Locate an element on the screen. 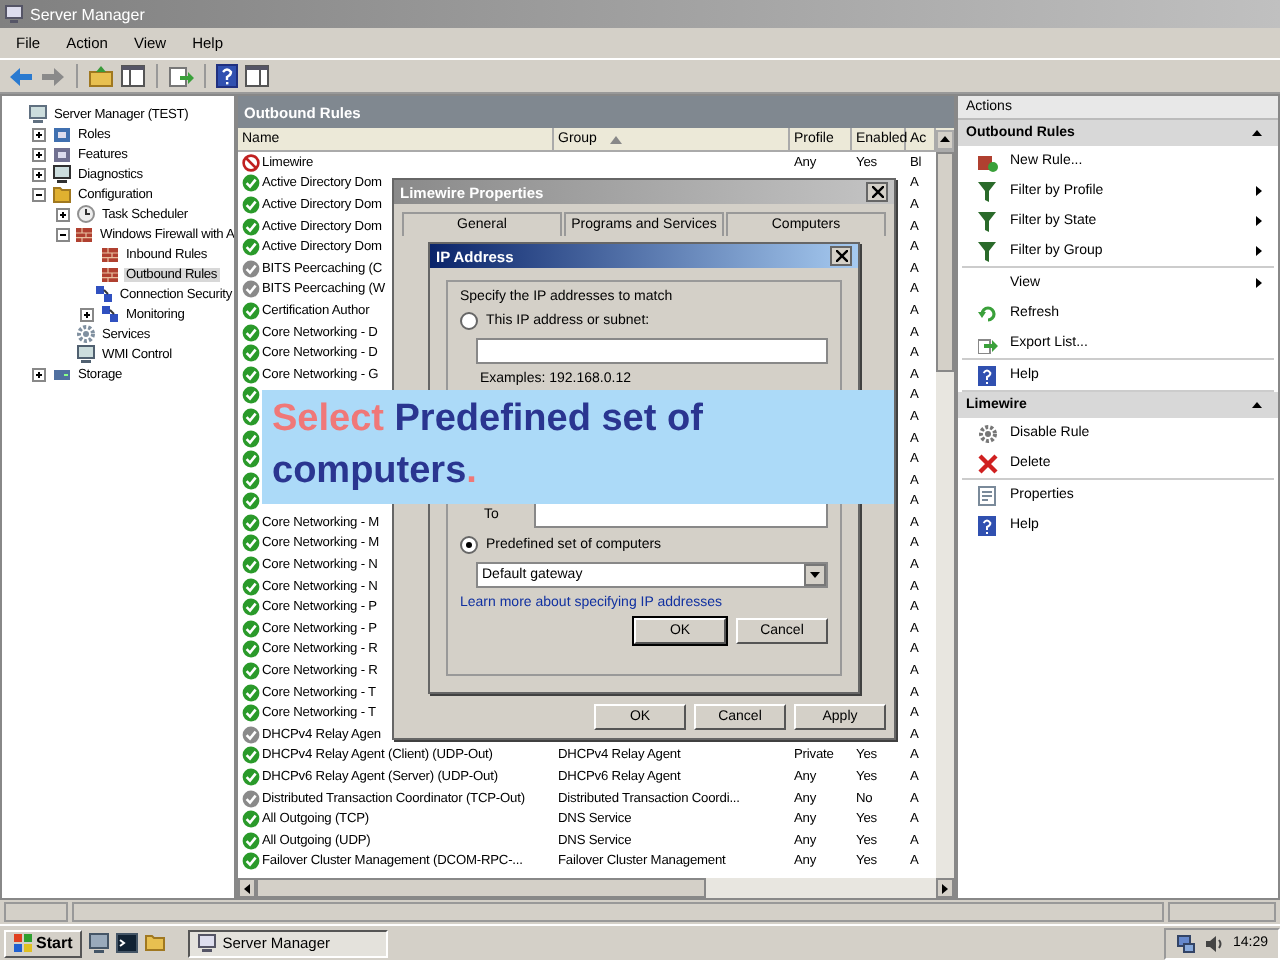 The width and height of the screenshot is (1280, 960). speaker-icon is located at coordinates (1214, 943).